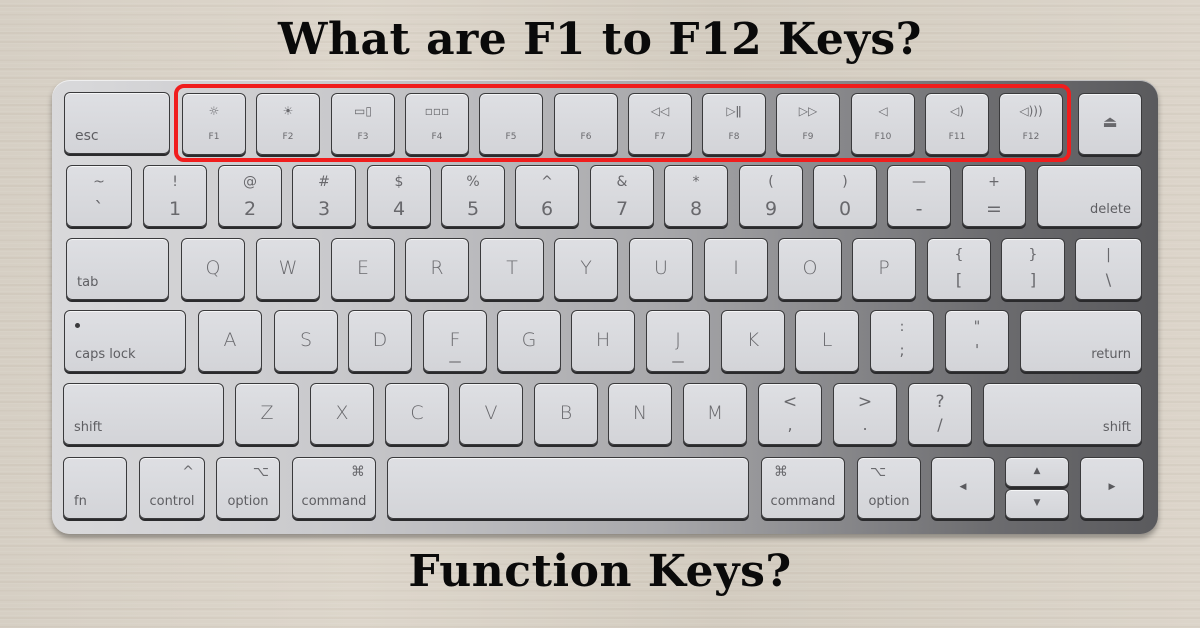 This screenshot has width=1200, height=628. Describe the element at coordinates (1112, 488) in the screenshot. I see `key-arrow-right: ▶` at that location.